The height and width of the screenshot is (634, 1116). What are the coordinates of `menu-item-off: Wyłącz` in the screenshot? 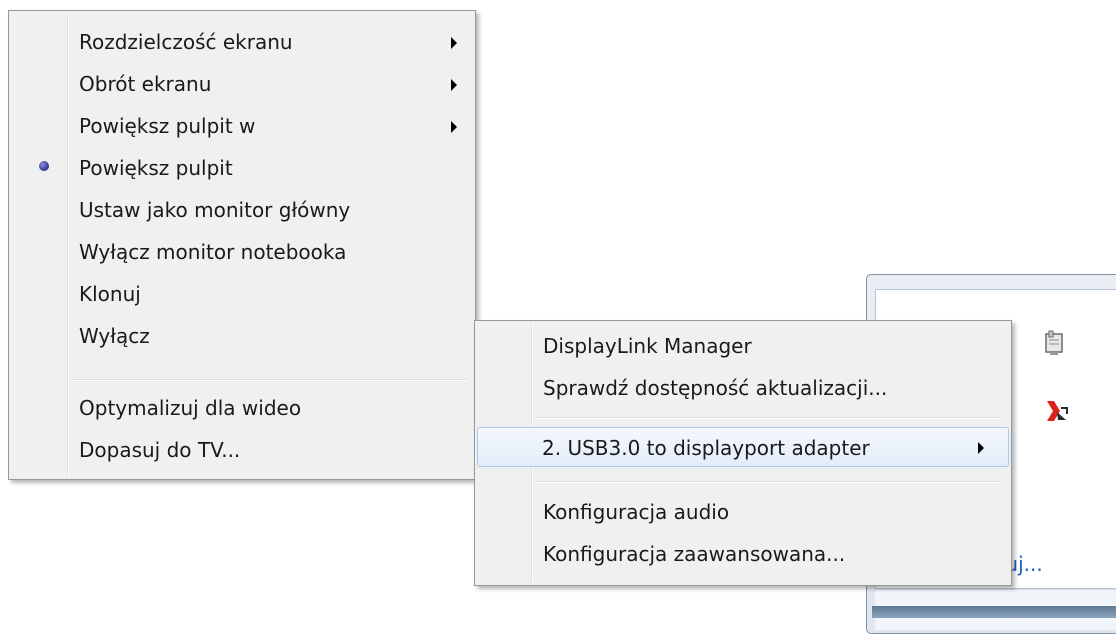 It's located at (242, 336).